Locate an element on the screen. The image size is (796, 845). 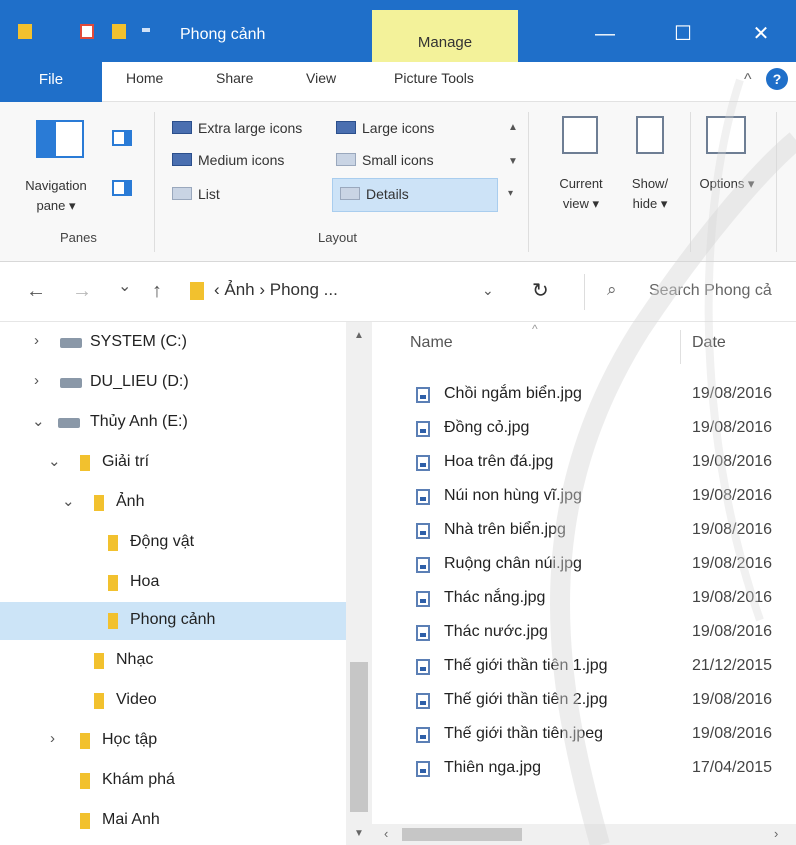
file-date: 19/08/2016 is located at coordinates (732, 427).